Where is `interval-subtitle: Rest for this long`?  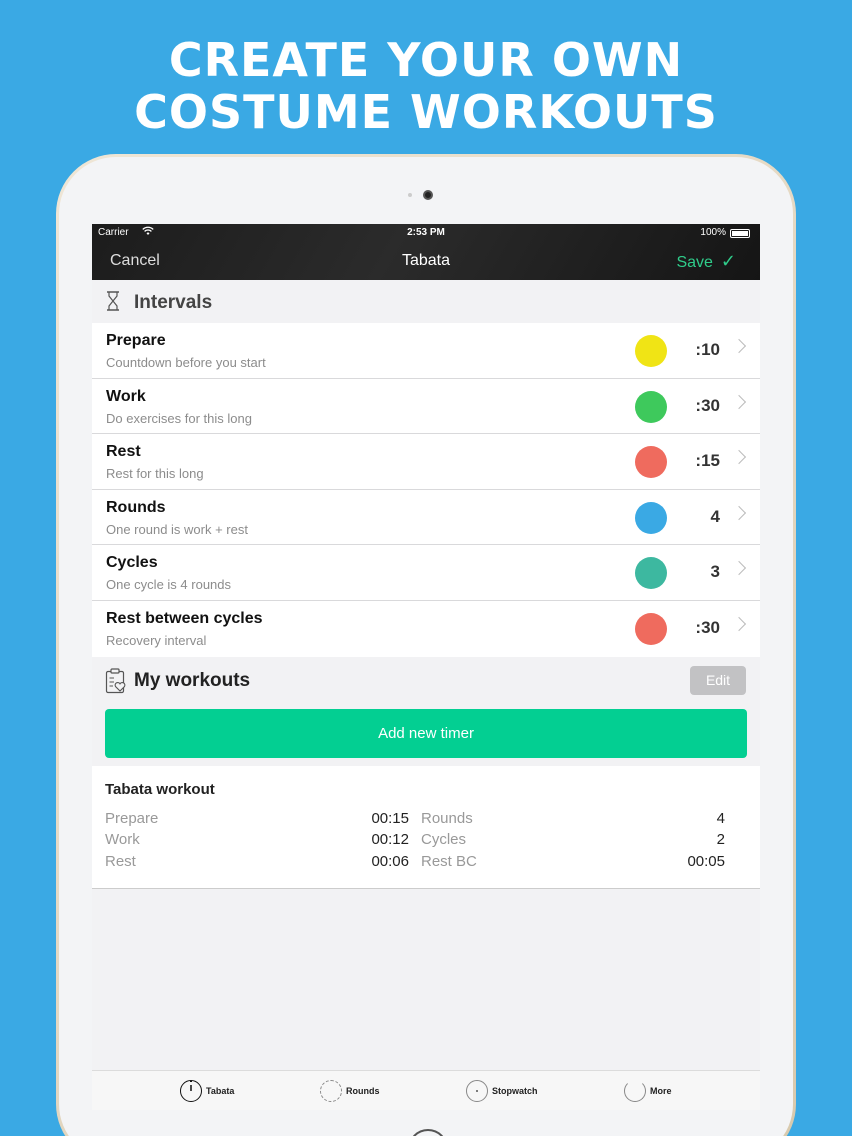 interval-subtitle: Rest for this long is located at coordinates (155, 474).